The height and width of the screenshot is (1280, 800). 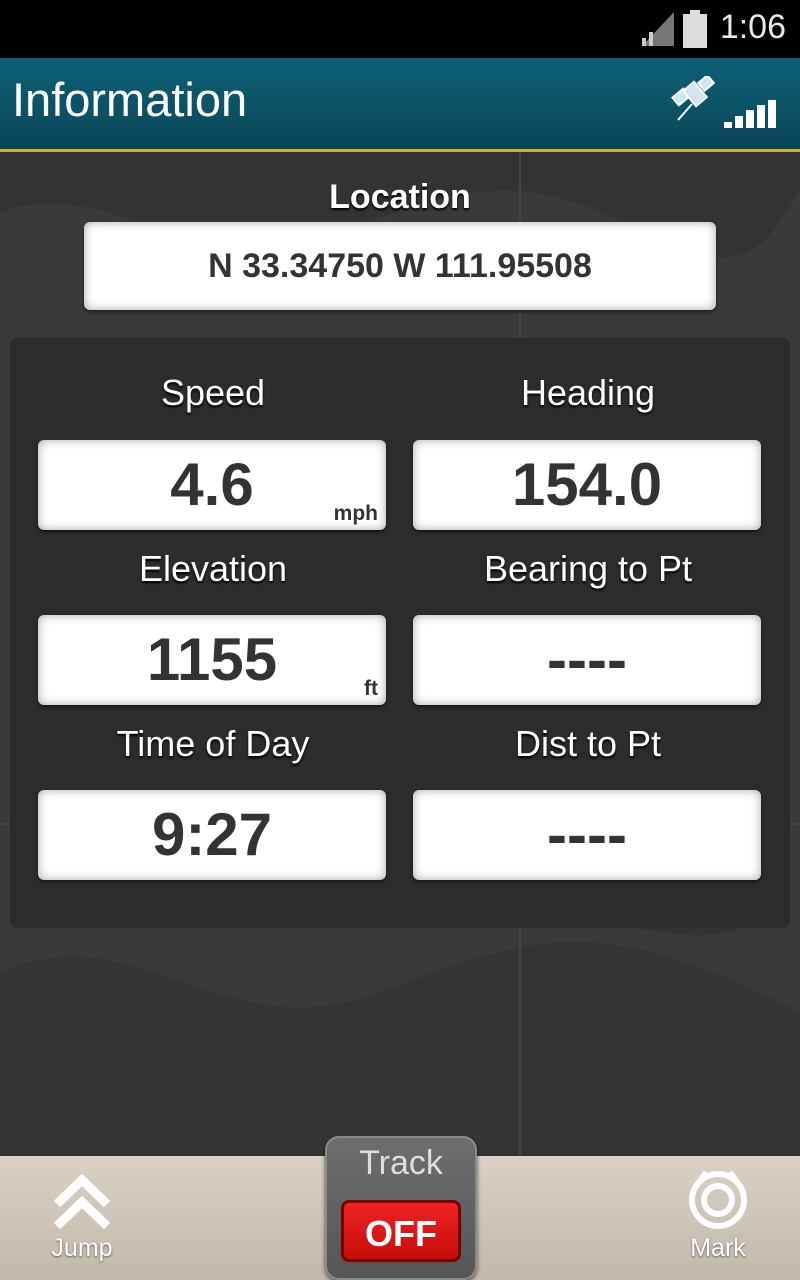 I want to click on elevation-unit: ft, so click(x=371, y=688).